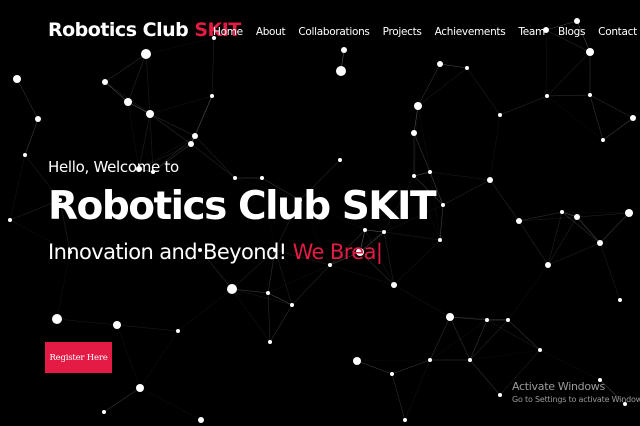 The width and height of the screenshot is (640, 426). I want to click on brand-name: Robotics Club, so click(118, 30).